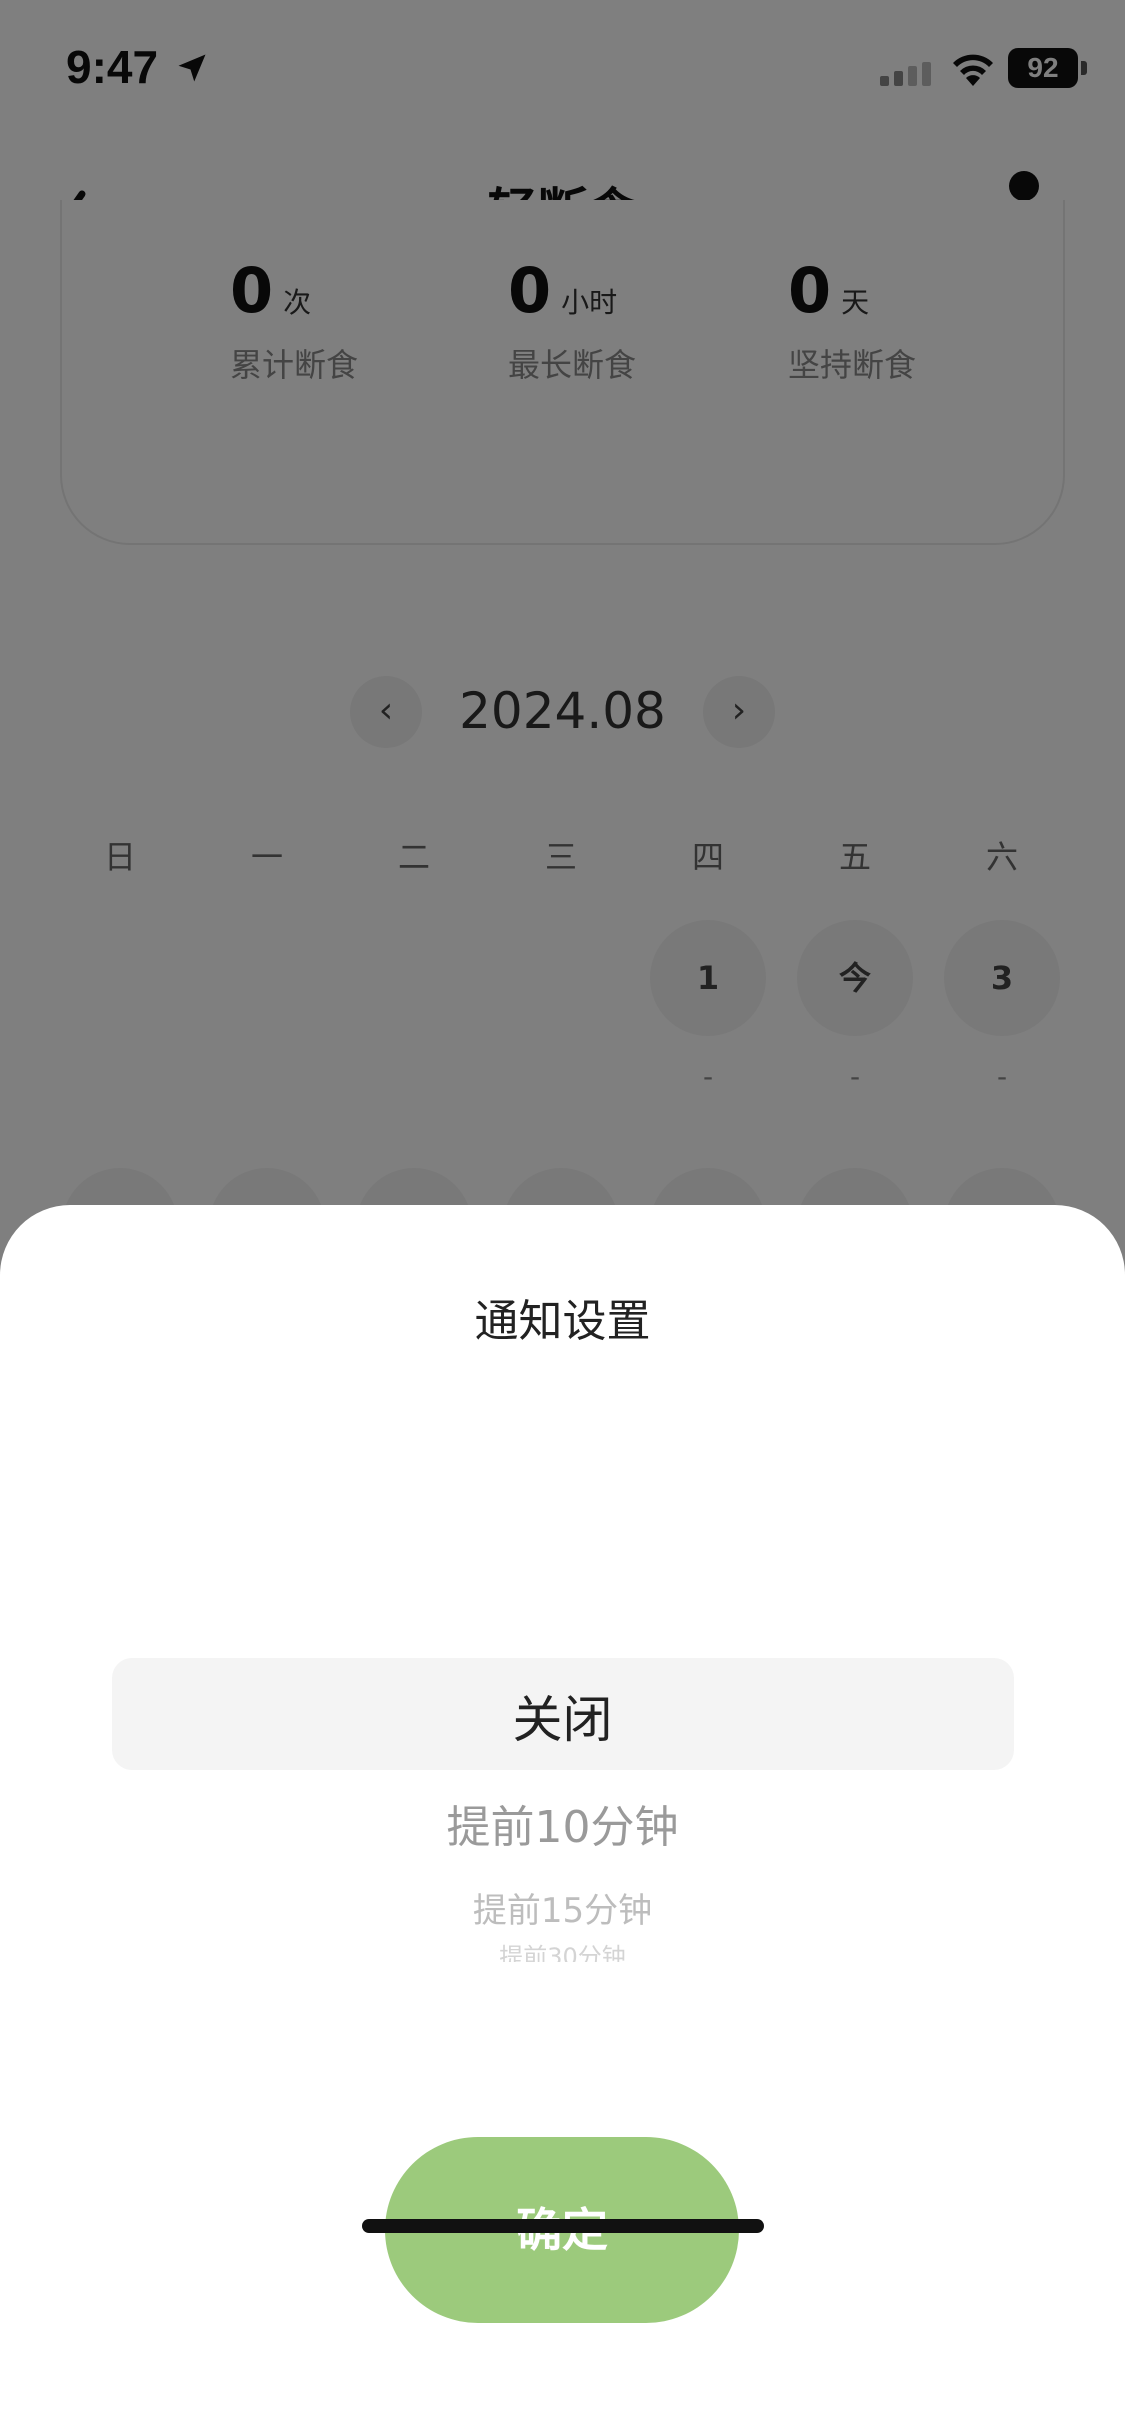  Describe the element at coordinates (562, 1321) in the screenshot. I see `sheet-title: 通知设置` at that location.